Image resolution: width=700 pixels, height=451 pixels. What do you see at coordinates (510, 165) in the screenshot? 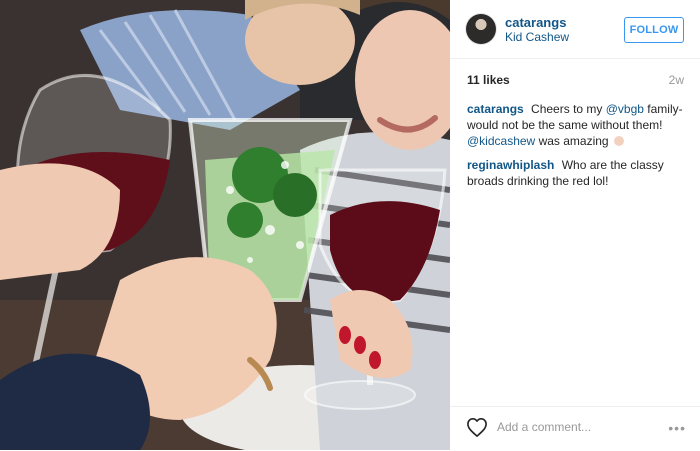
I see `comment-username: reginawhiplash` at bounding box center [510, 165].